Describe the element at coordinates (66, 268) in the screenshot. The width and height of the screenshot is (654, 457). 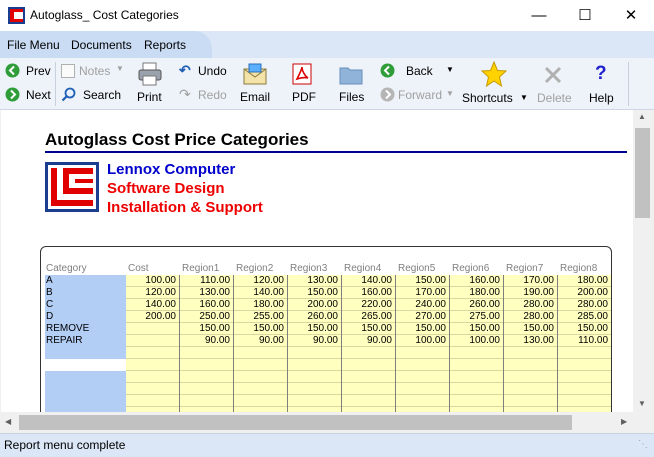
I see `column-header: Category` at that location.